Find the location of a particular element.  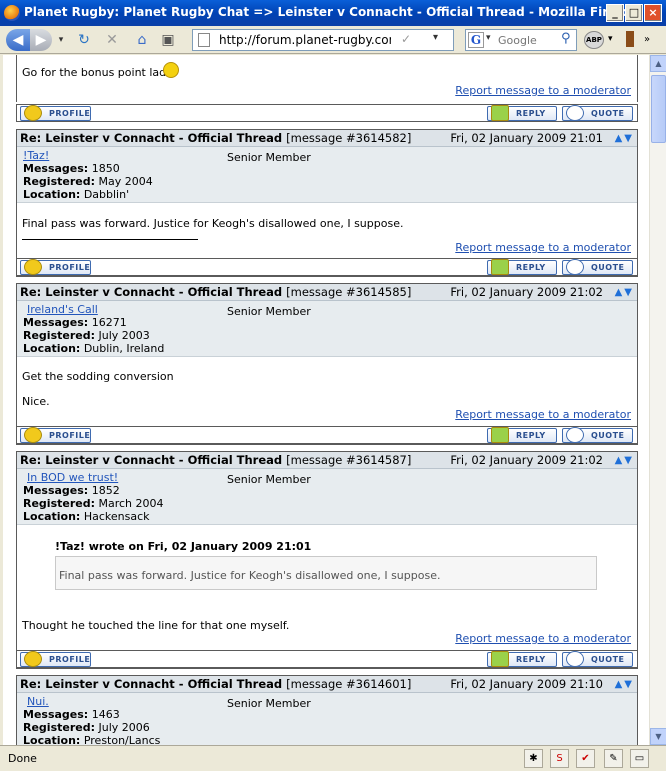

scrollbar-thumb is located at coordinates (658, 109).